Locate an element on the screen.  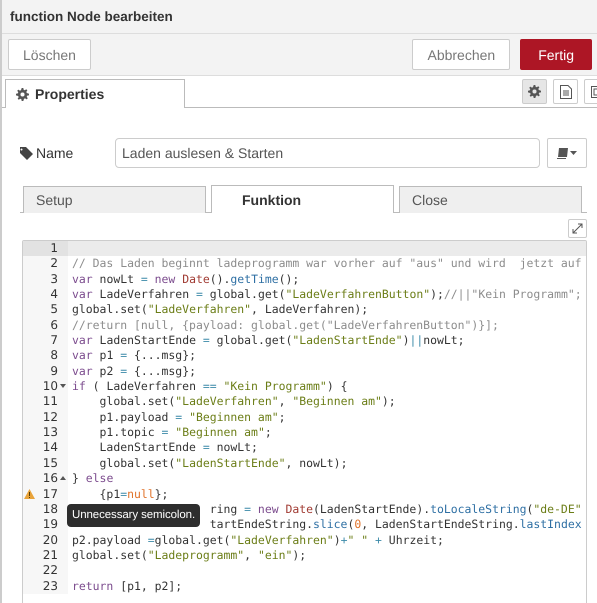
line-number: 5 is located at coordinates (54, 310).